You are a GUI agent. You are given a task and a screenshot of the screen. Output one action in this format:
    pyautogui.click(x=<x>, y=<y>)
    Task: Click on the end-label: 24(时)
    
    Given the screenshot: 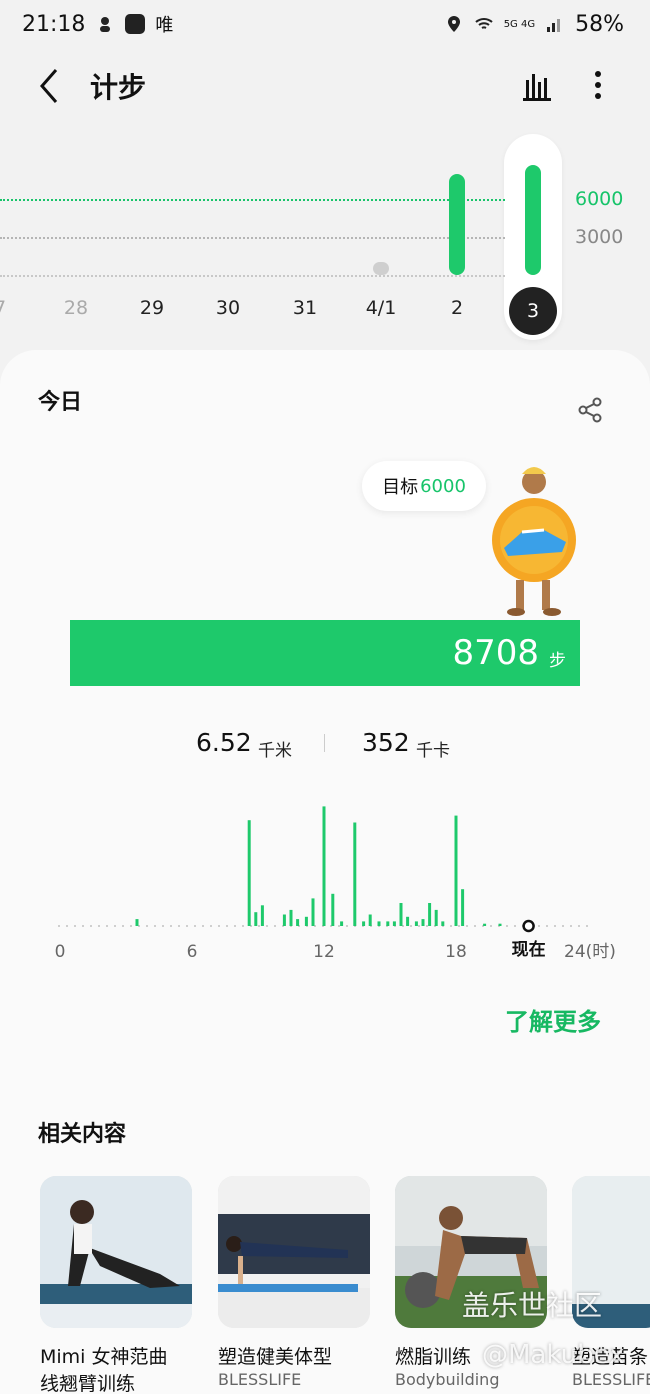 What is the action you would take?
    pyautogui.click(x=590, y=952)
    